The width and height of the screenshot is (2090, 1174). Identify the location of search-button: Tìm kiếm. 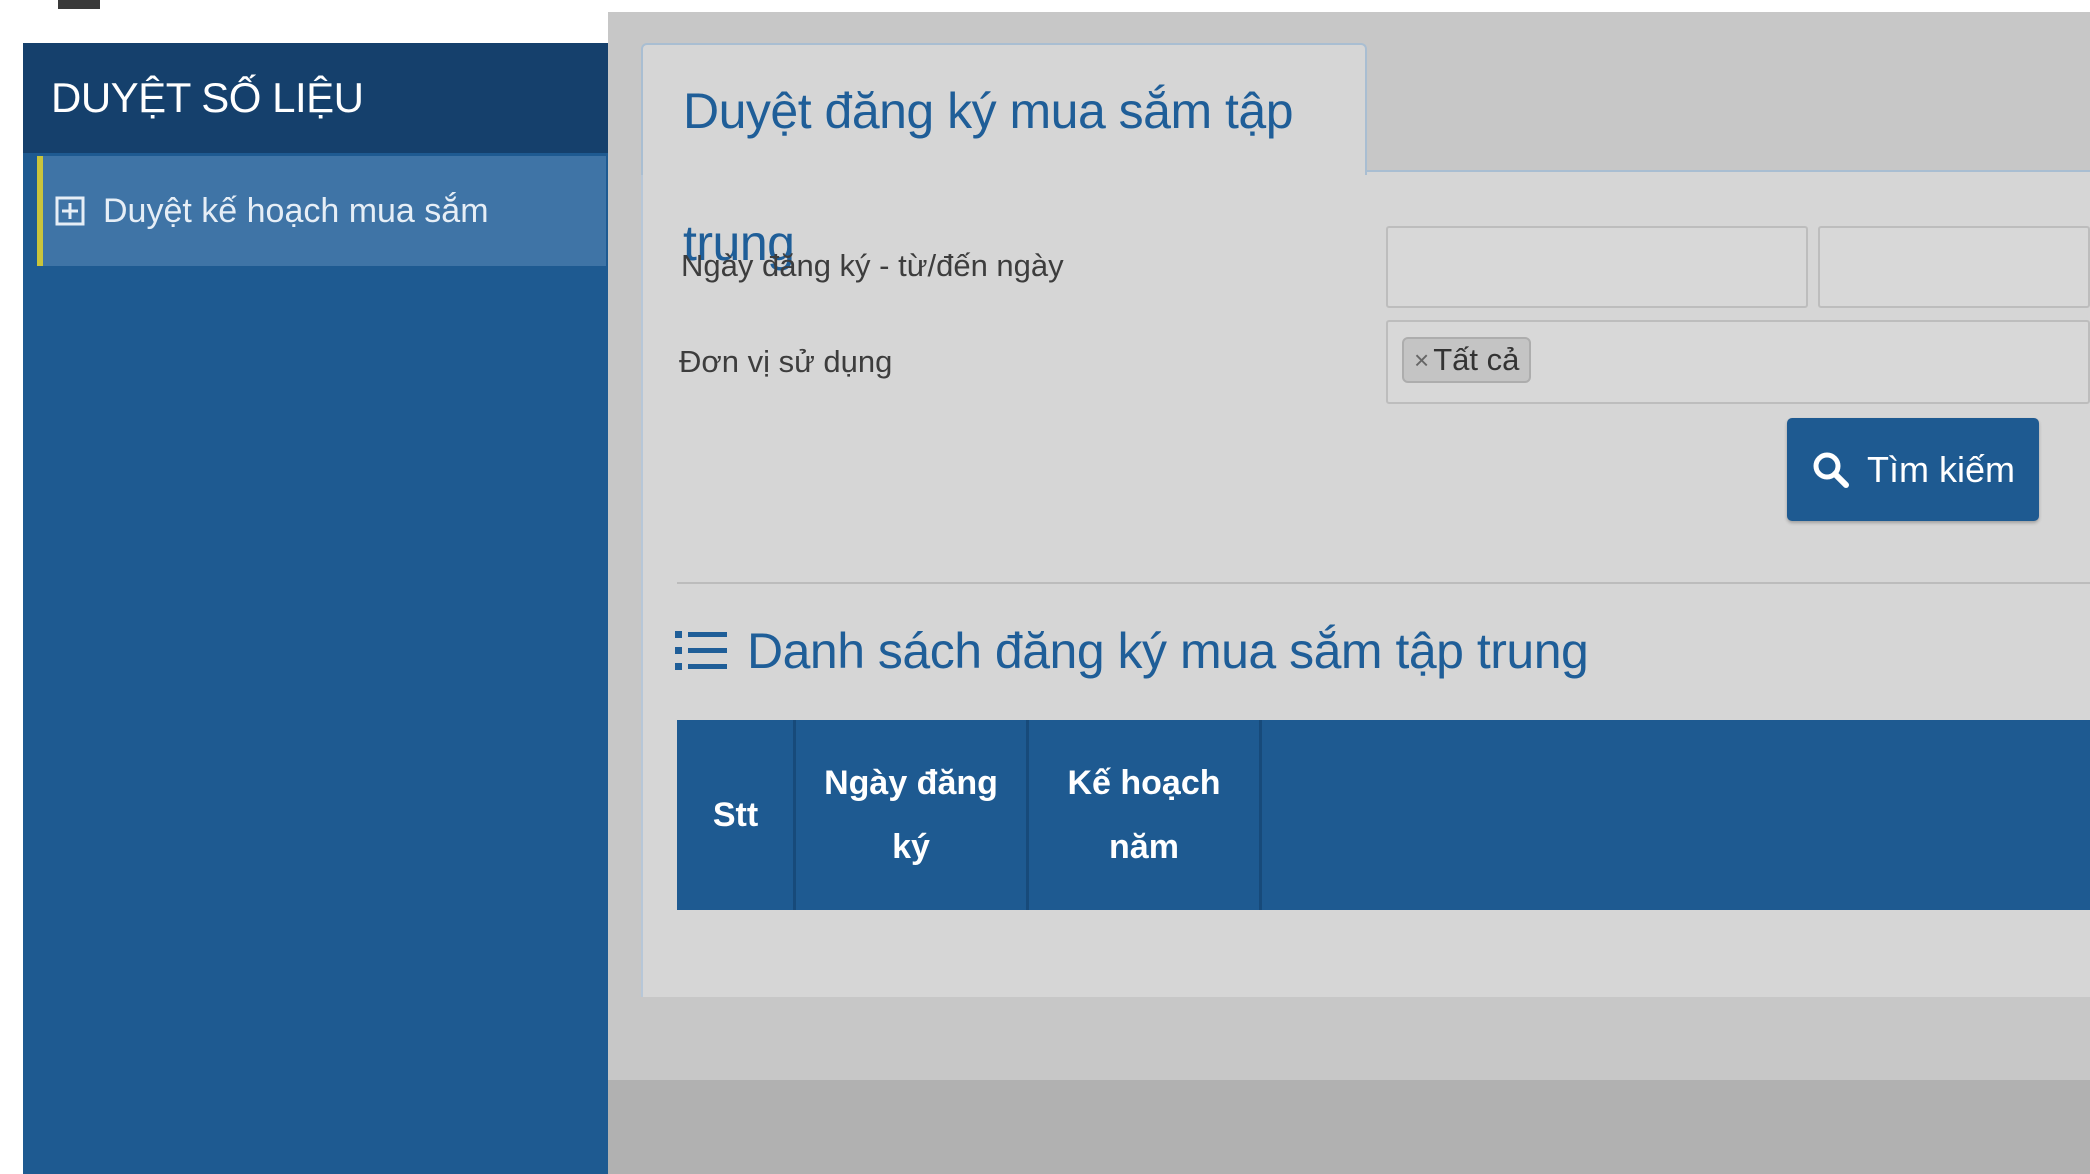
(1913, 469).